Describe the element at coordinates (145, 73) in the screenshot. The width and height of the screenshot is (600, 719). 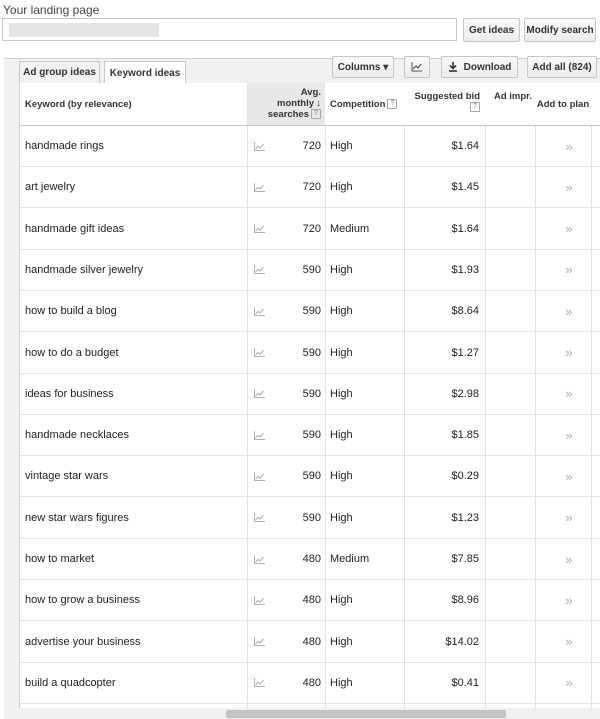
I see `tab-keyword-ideas: Keyword ideas` at that location.